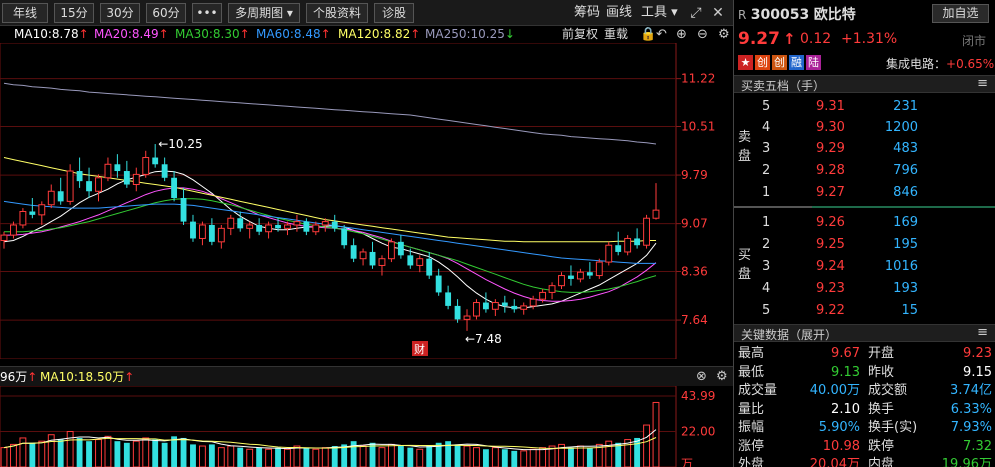  Describe the element at coordinates (864, 310) in the screenshot. I see `bid-row: 5 9.22 15` at that location.